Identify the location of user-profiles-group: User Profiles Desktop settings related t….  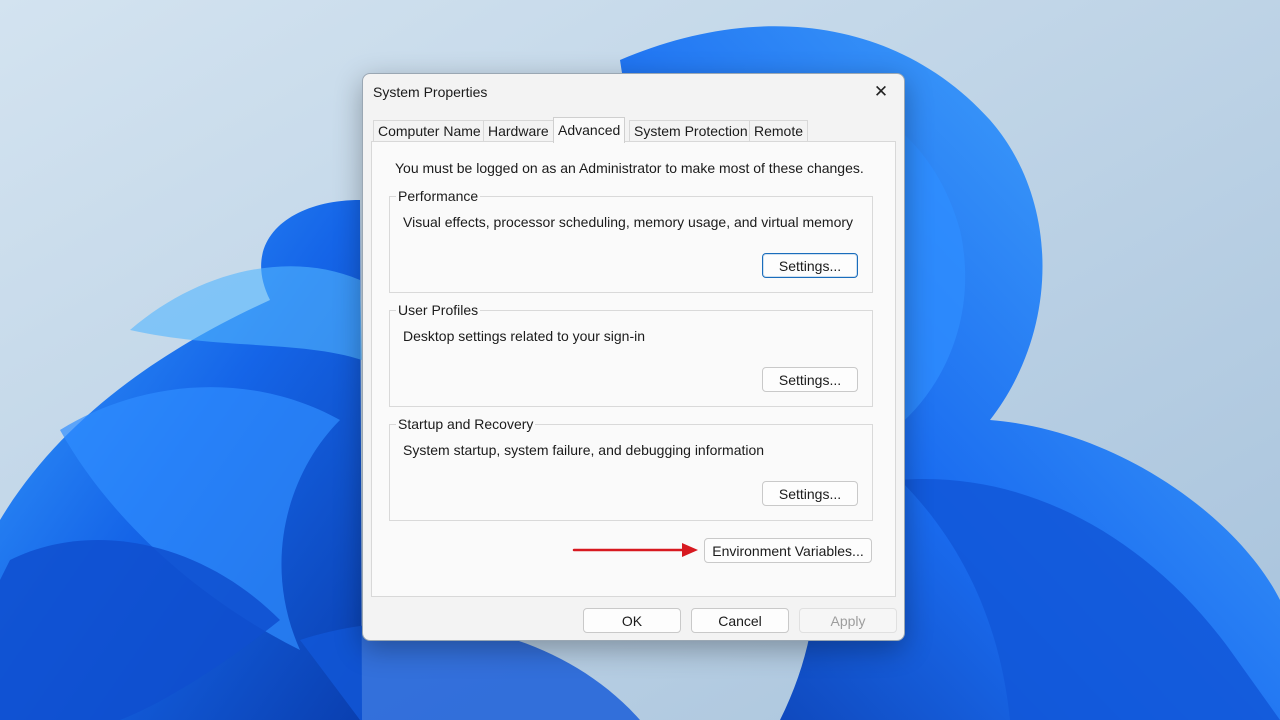
(631, 354).